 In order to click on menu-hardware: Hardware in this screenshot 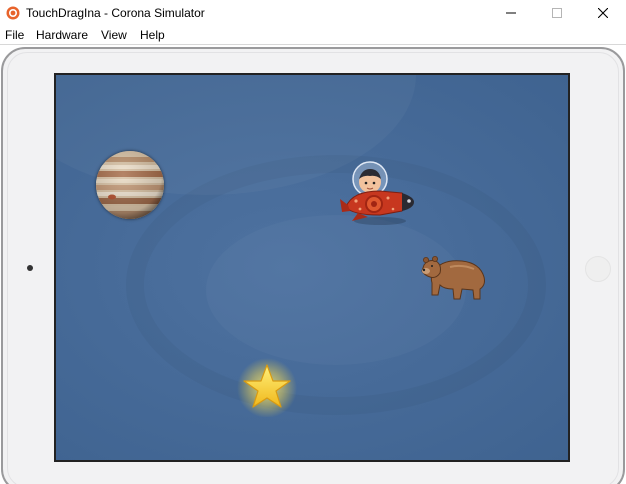, I will do `click(62, 35)`.